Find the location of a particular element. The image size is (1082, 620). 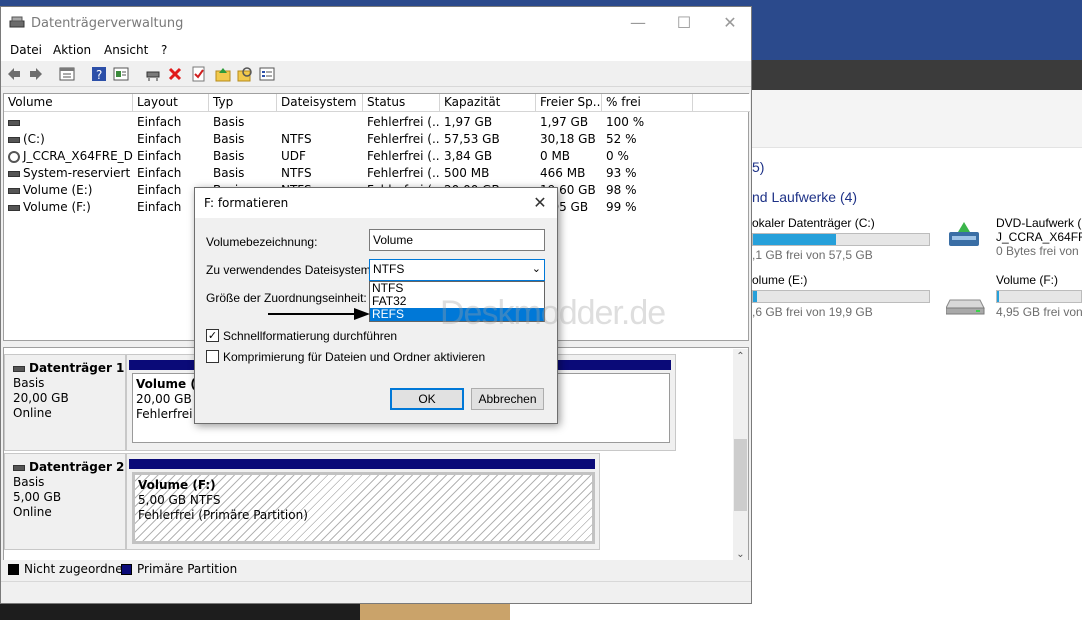

drive-usage-bar is located at coordinates (841, 239).